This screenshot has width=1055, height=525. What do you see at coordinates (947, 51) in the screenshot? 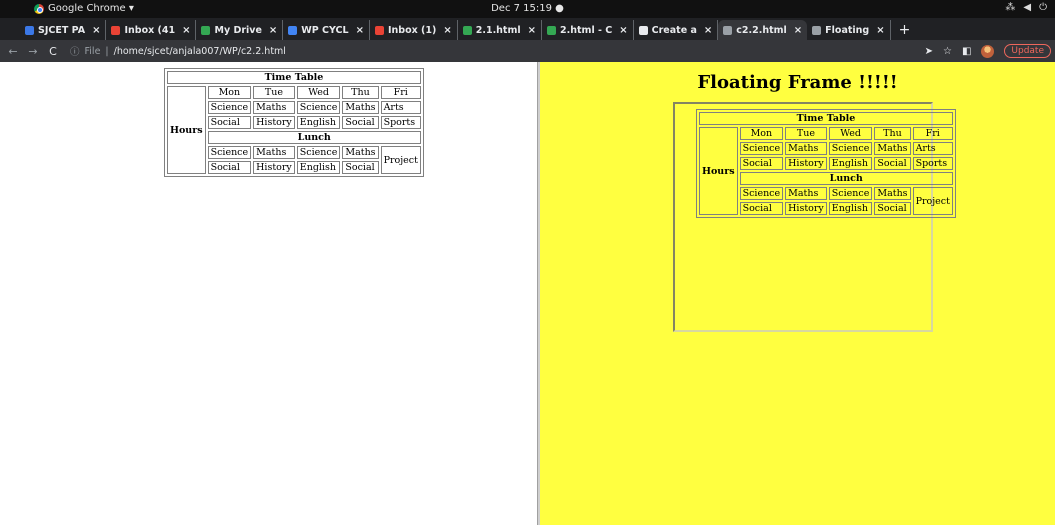
I see `bookmark-star-icon: ☆` at bounding box center [947, 51].